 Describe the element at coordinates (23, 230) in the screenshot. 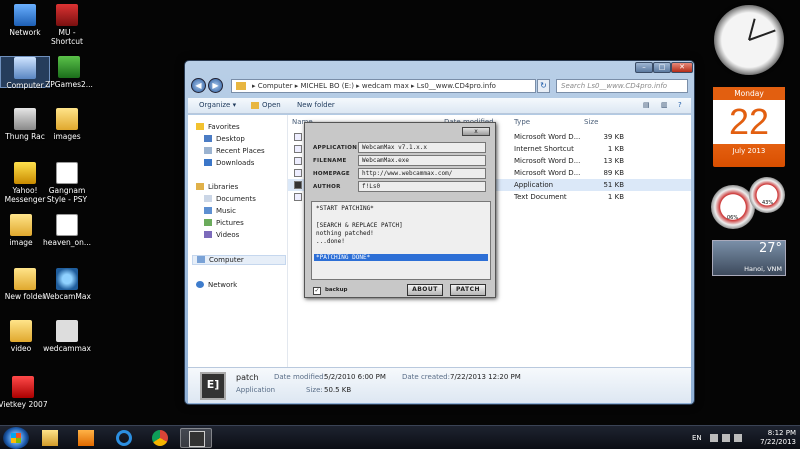

I see `desktop-icon-image: image` at that location.